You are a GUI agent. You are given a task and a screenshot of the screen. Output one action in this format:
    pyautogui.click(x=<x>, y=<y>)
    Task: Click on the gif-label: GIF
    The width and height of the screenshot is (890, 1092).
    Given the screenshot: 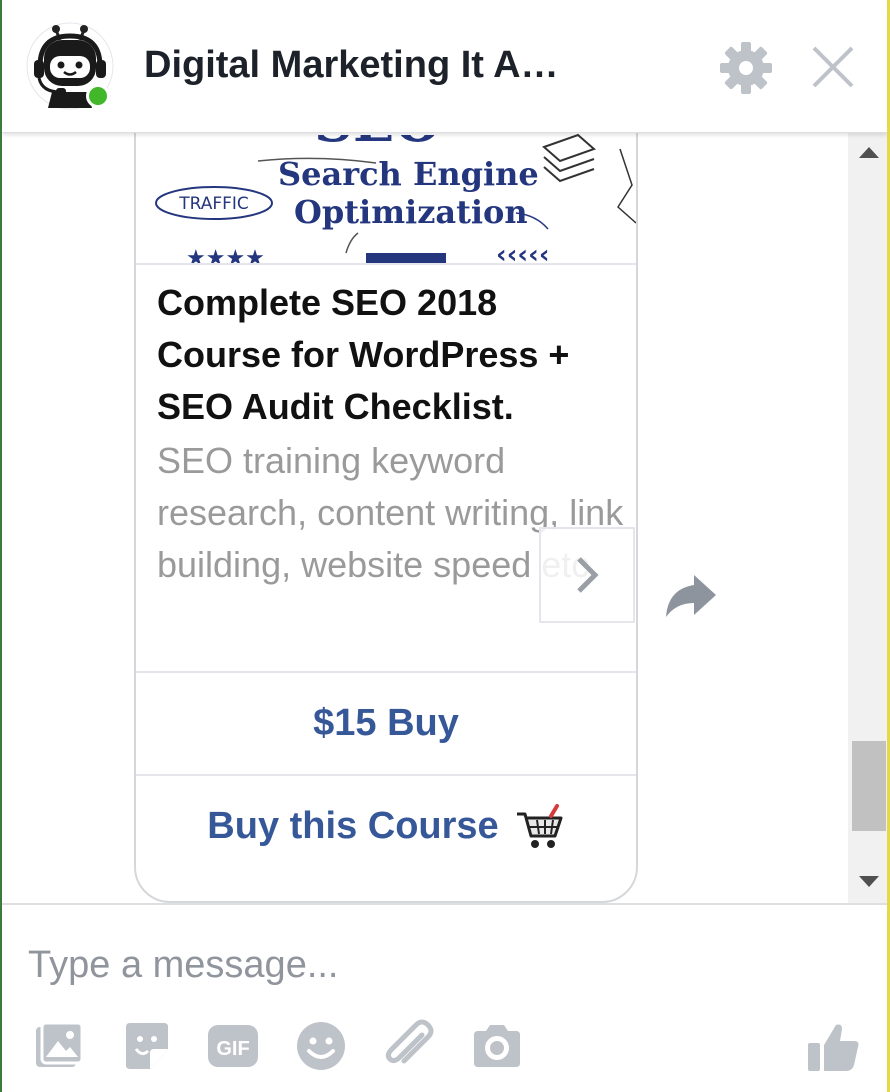 What is the action you would take?
    pyautogui.click(x=232, y=1049)
    